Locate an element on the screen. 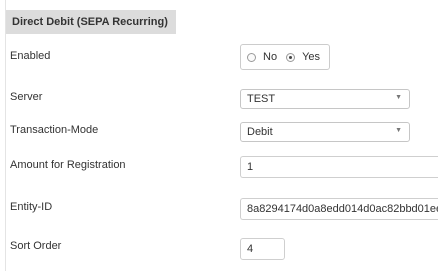 The height and width of the screenshot is (271, 438). transaction-mode-label: Transaction-Mode is located at coordinates (54, 130).